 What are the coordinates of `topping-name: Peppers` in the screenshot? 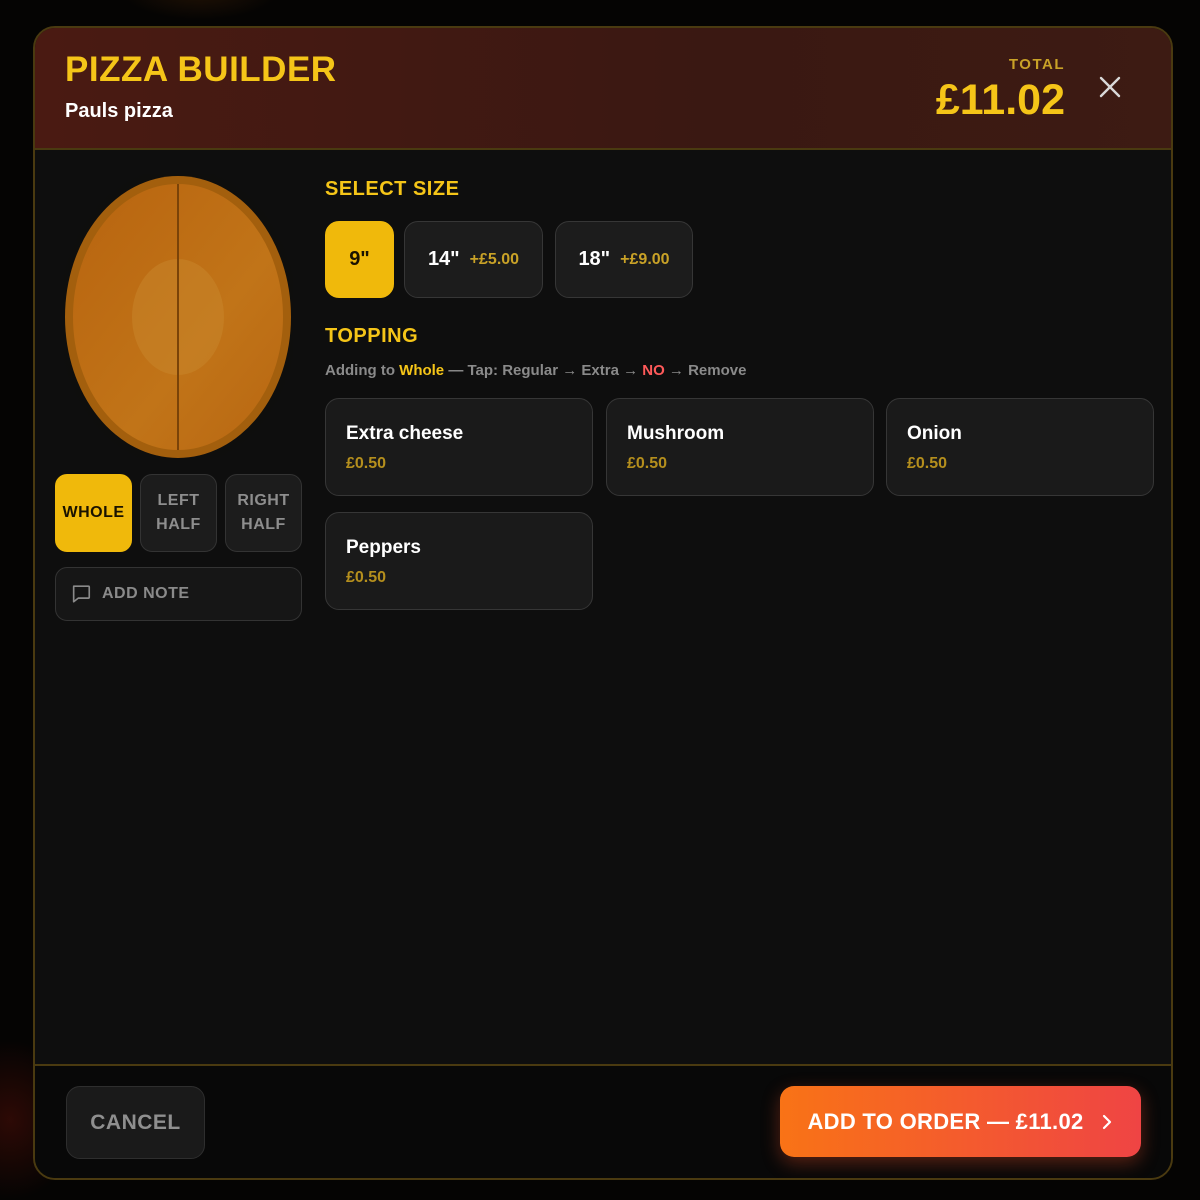 It's located at (383, 547).